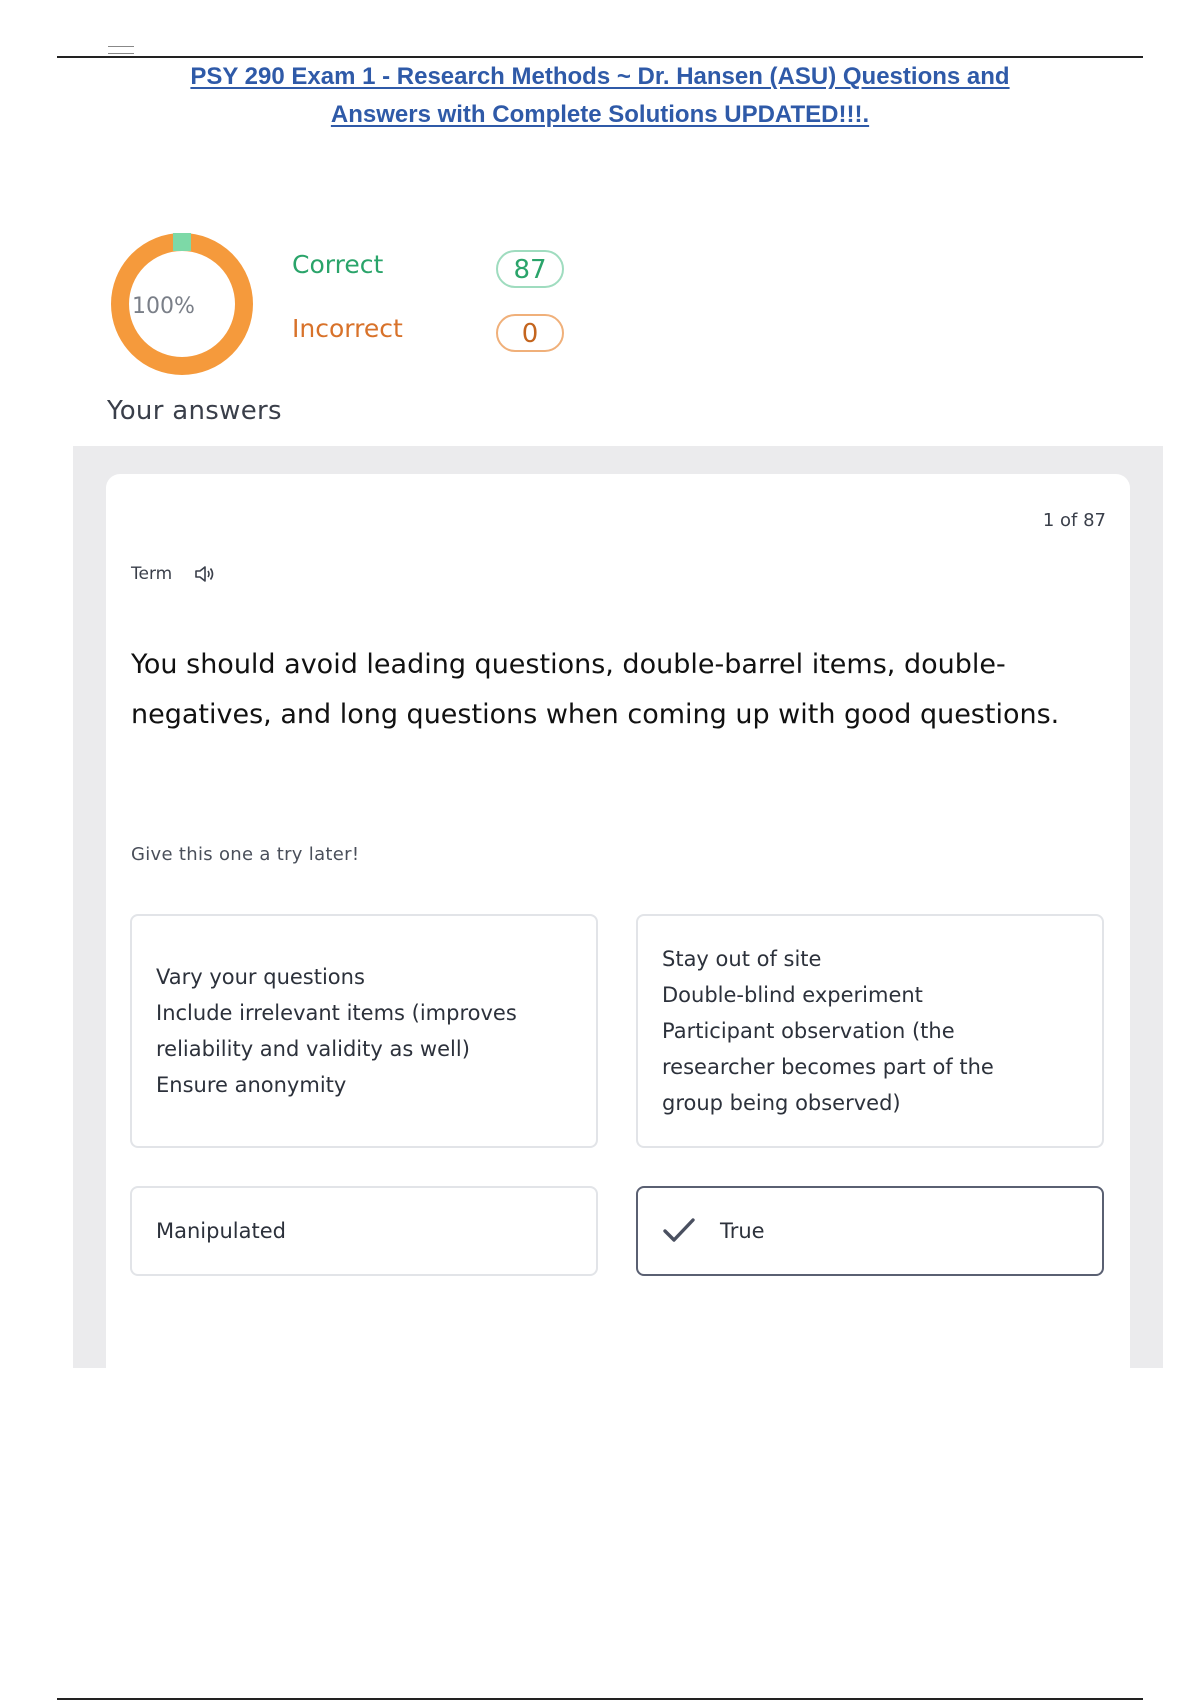  What do you see at coordinates (245, 854) in the screenshot?
I see `try-later-hint: Give this one a try later!` at bounding box center [245, 854].